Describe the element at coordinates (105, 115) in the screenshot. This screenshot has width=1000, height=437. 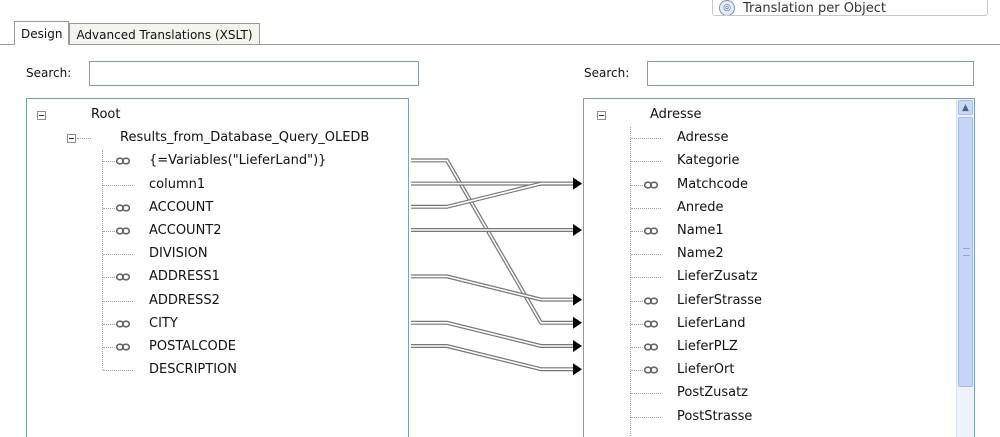
I see `tree-root: Root` at that location.